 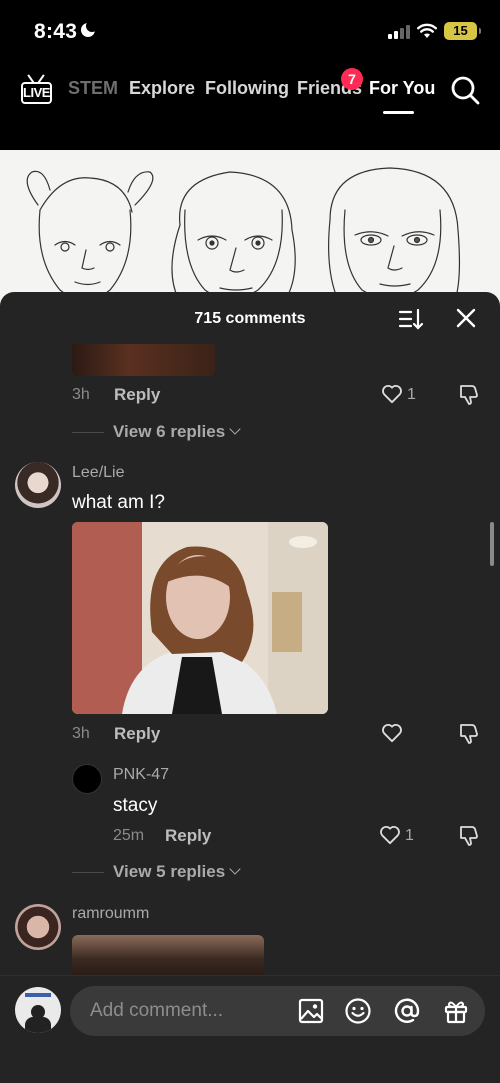 I want to click on video-preview, so click(x=250, y=230).